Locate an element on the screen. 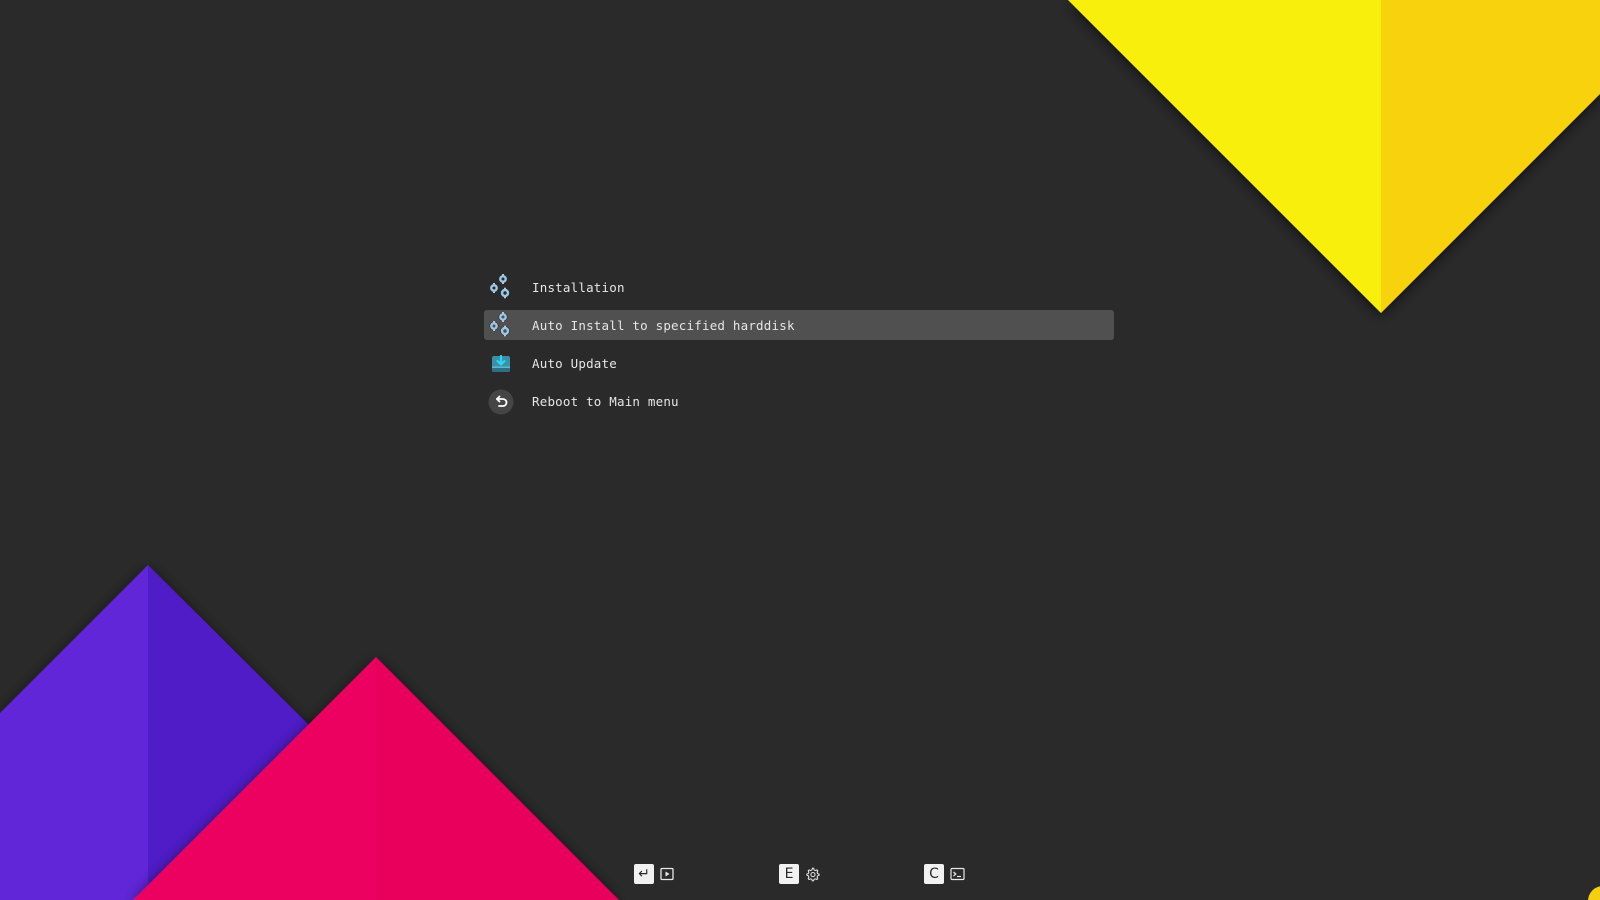 The width and height of the screenshot is (1600, 900). boot-hint: ↵ is located at coordinates (654, 874).